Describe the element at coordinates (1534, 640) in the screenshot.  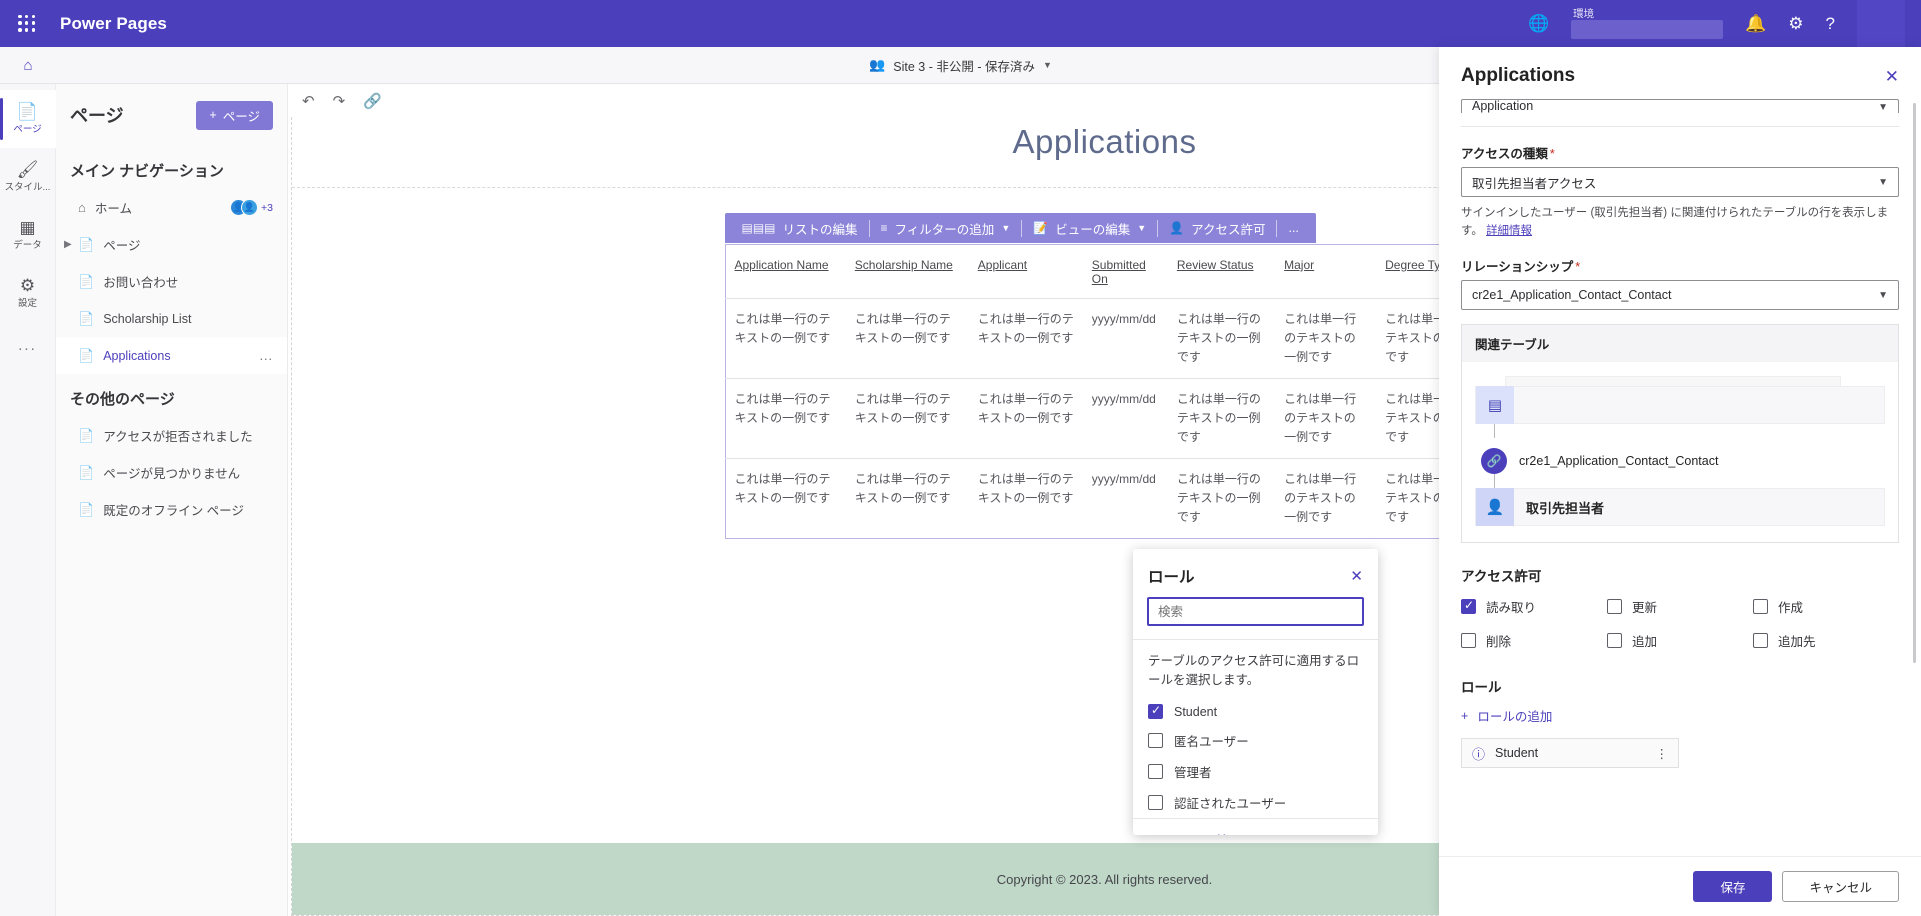
I see `permission-delete: 削除` at that location.